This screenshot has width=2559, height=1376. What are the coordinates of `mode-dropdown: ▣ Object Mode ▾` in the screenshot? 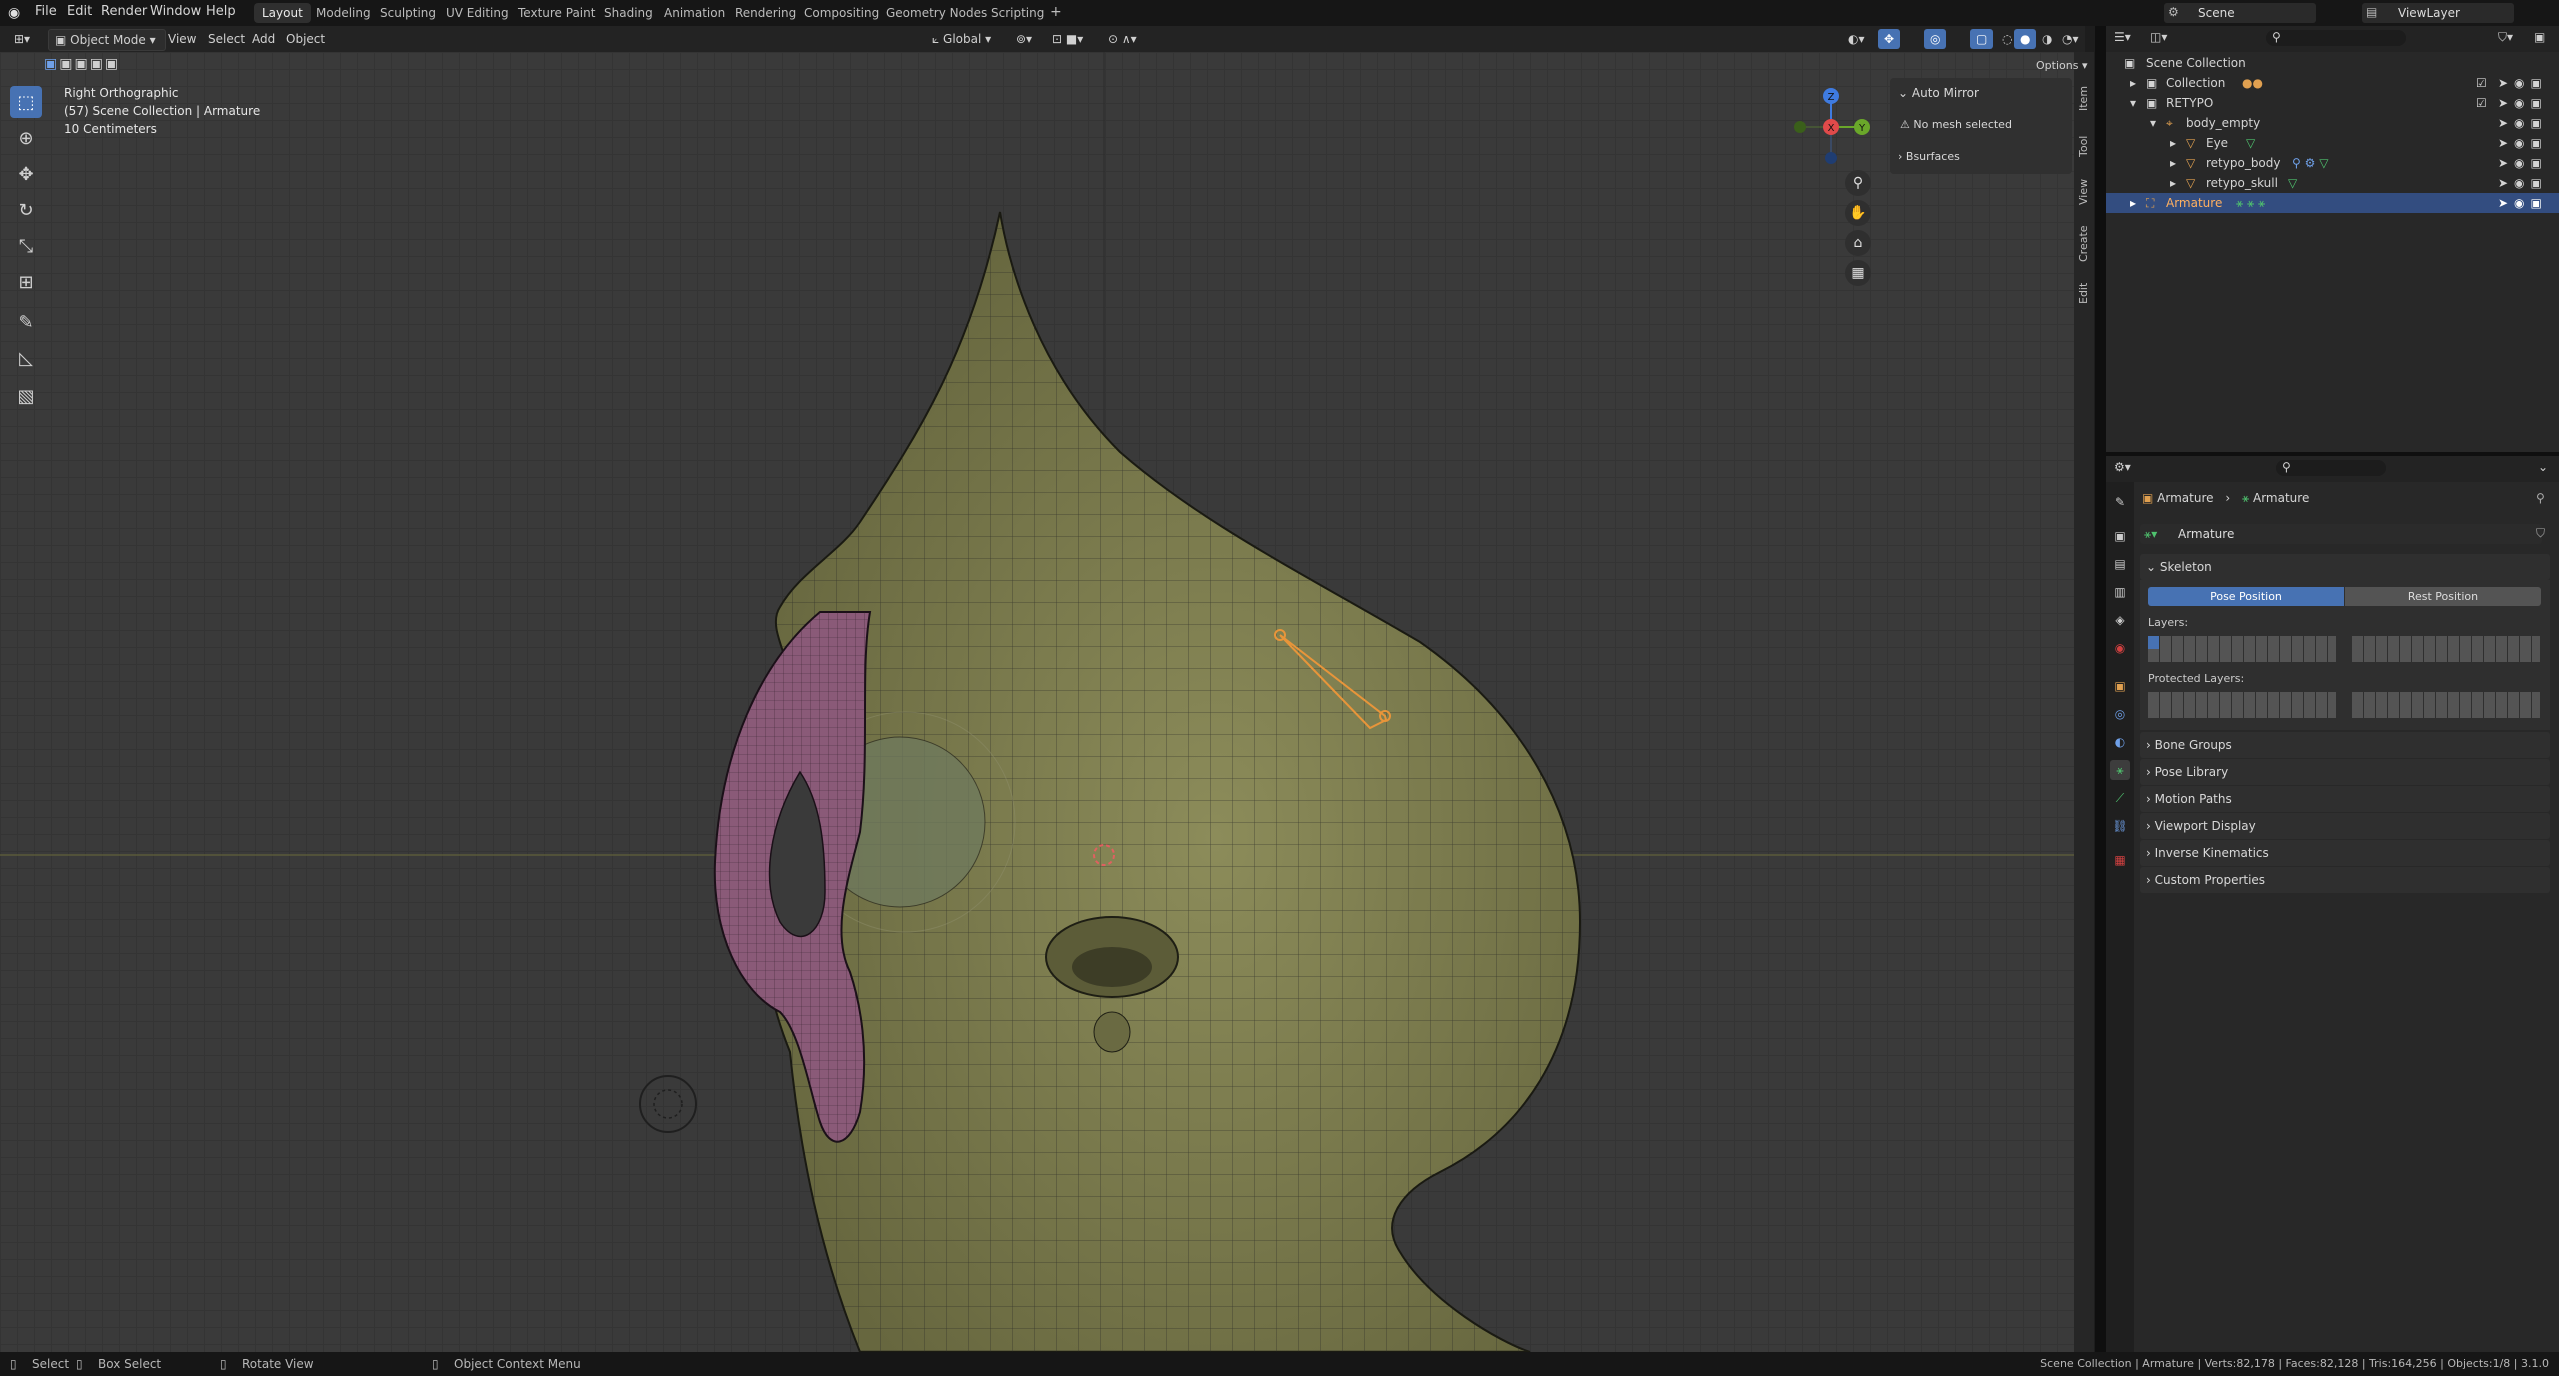 It's located at (107, 40).